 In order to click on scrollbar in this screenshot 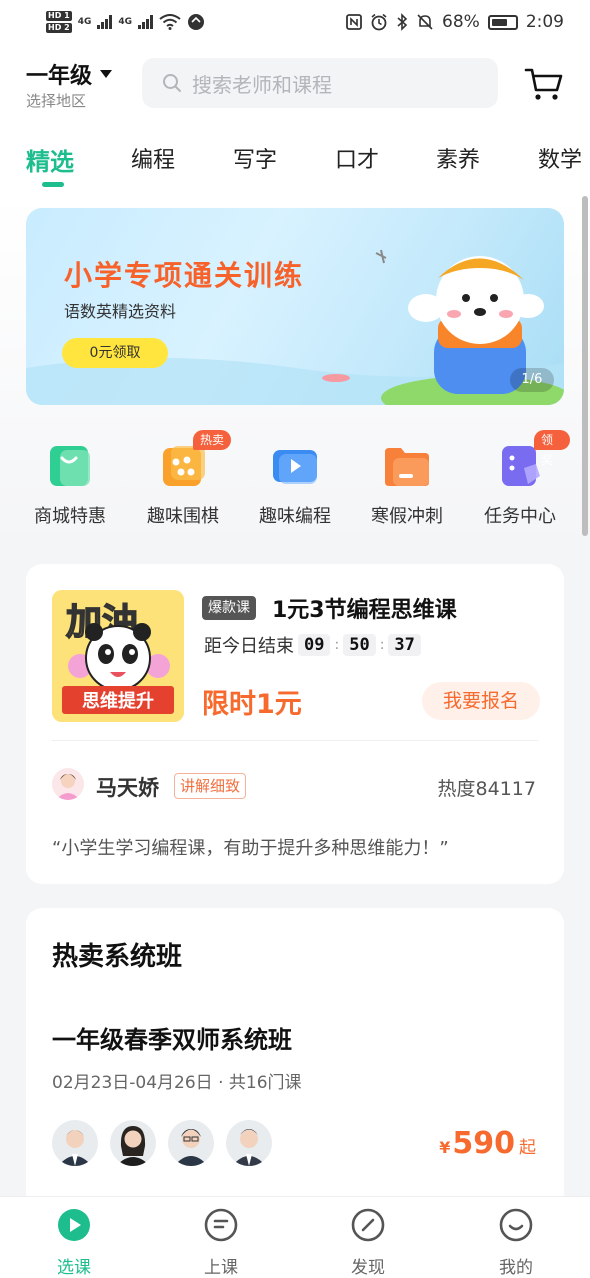, I will do `click(585, 366)`.